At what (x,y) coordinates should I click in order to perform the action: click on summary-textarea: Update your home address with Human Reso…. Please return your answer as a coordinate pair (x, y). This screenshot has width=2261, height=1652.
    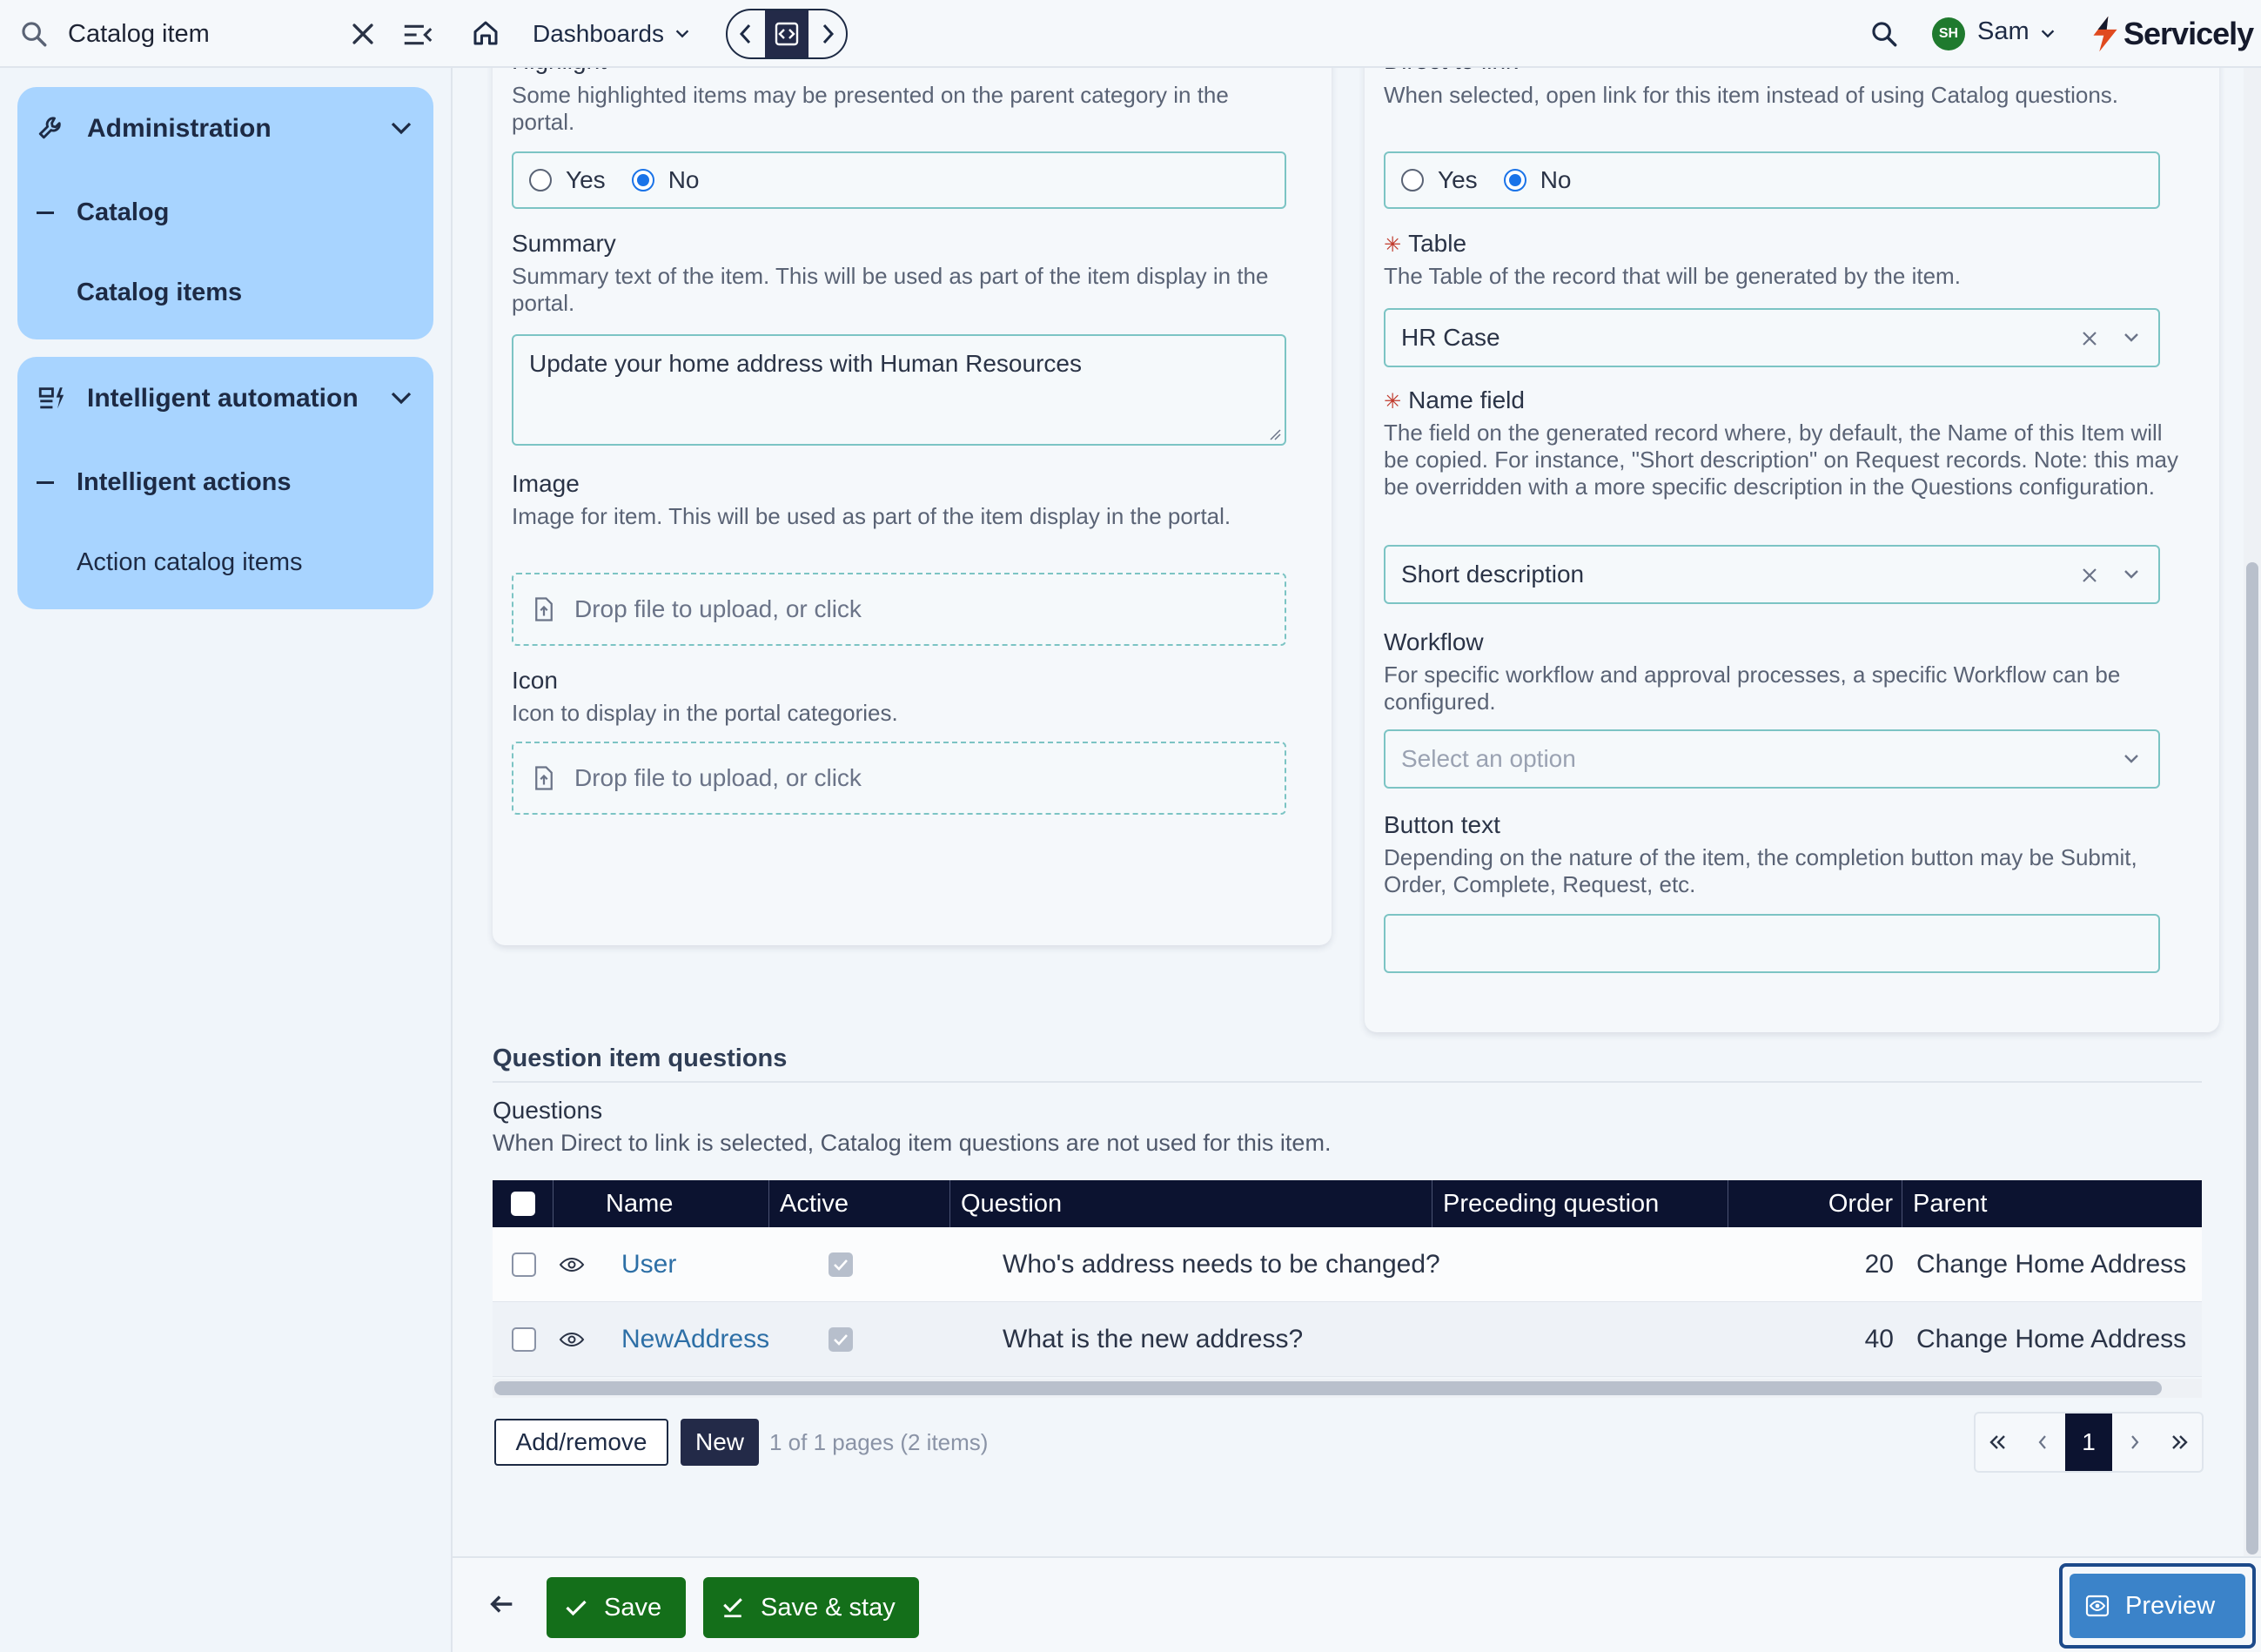
    Looking at the image, I should click on (899, 390).